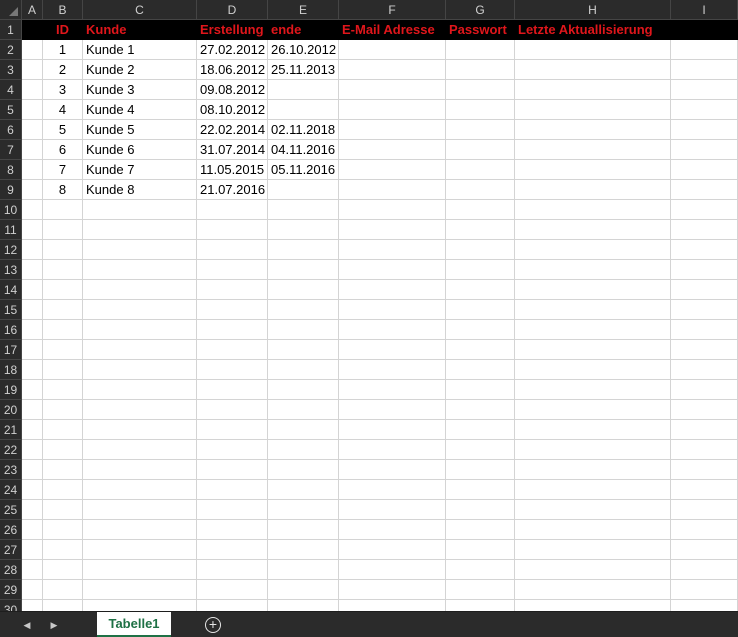 The width and height of the screenshot is (738, 637). I want to click on cell-e3: 25.11.2013, so click(303, 70).